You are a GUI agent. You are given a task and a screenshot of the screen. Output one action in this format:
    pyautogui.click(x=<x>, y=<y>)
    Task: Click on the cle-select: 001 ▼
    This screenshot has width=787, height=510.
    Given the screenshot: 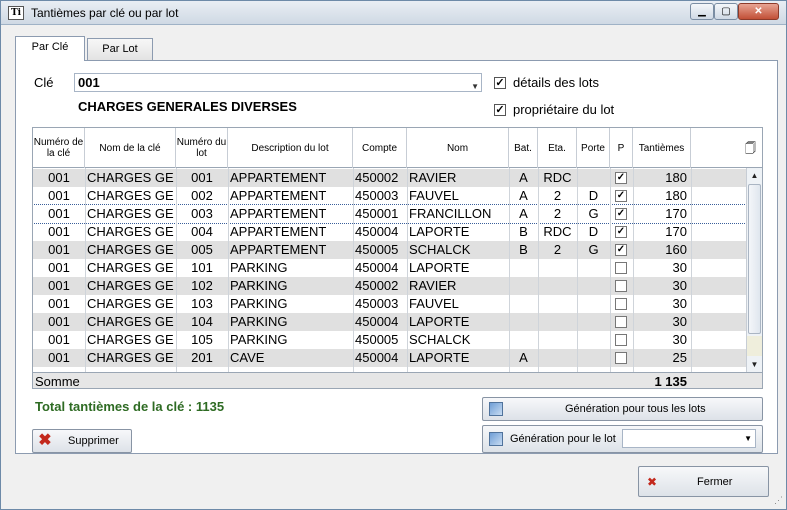 What is the action you would take?
    pyautogui.click(x=278, y=82)
    